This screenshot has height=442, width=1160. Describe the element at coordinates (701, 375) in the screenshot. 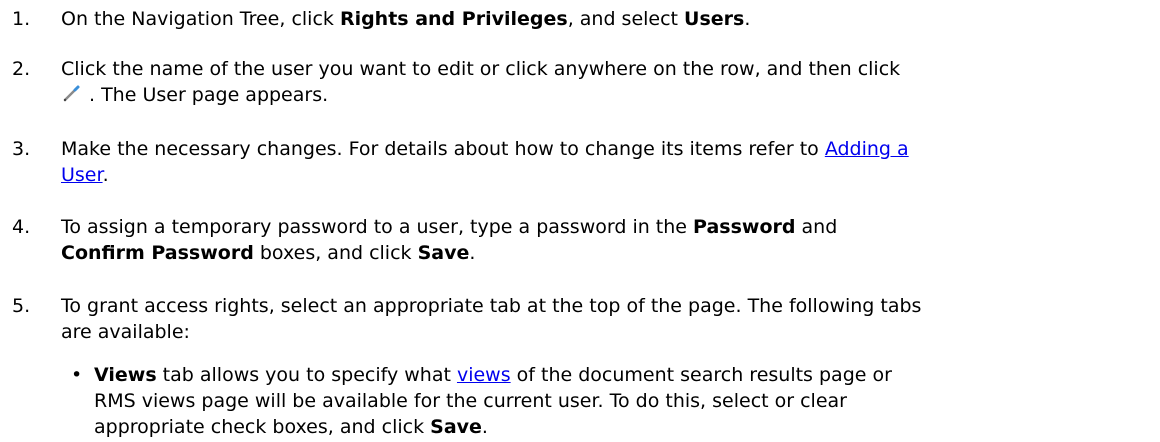

I see `text-run: of the document search results page or` at that location.